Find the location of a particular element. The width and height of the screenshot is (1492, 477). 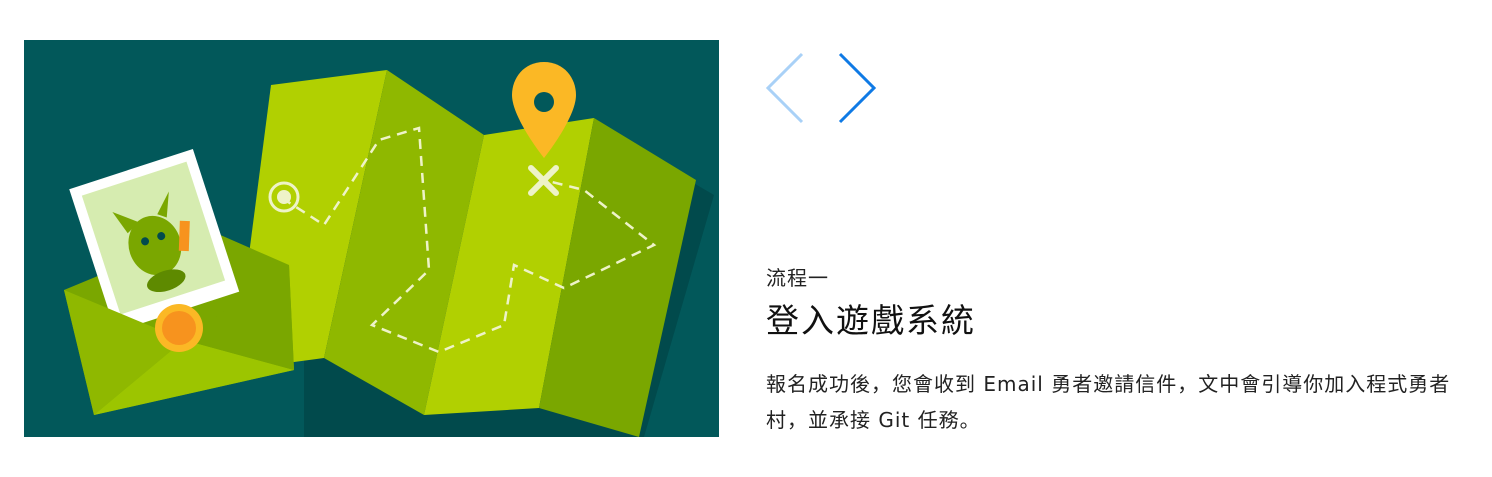

chevron-left-icon is located at coordinates (784, 88).